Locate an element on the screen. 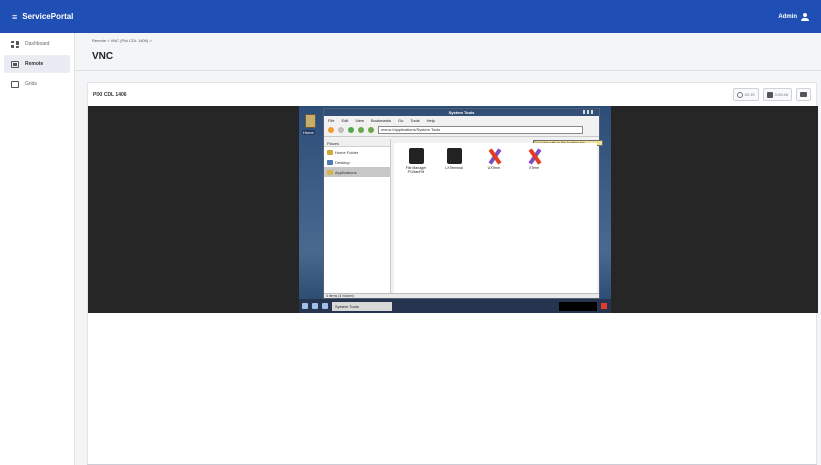  save-icon is located at coordinates (769, 94).